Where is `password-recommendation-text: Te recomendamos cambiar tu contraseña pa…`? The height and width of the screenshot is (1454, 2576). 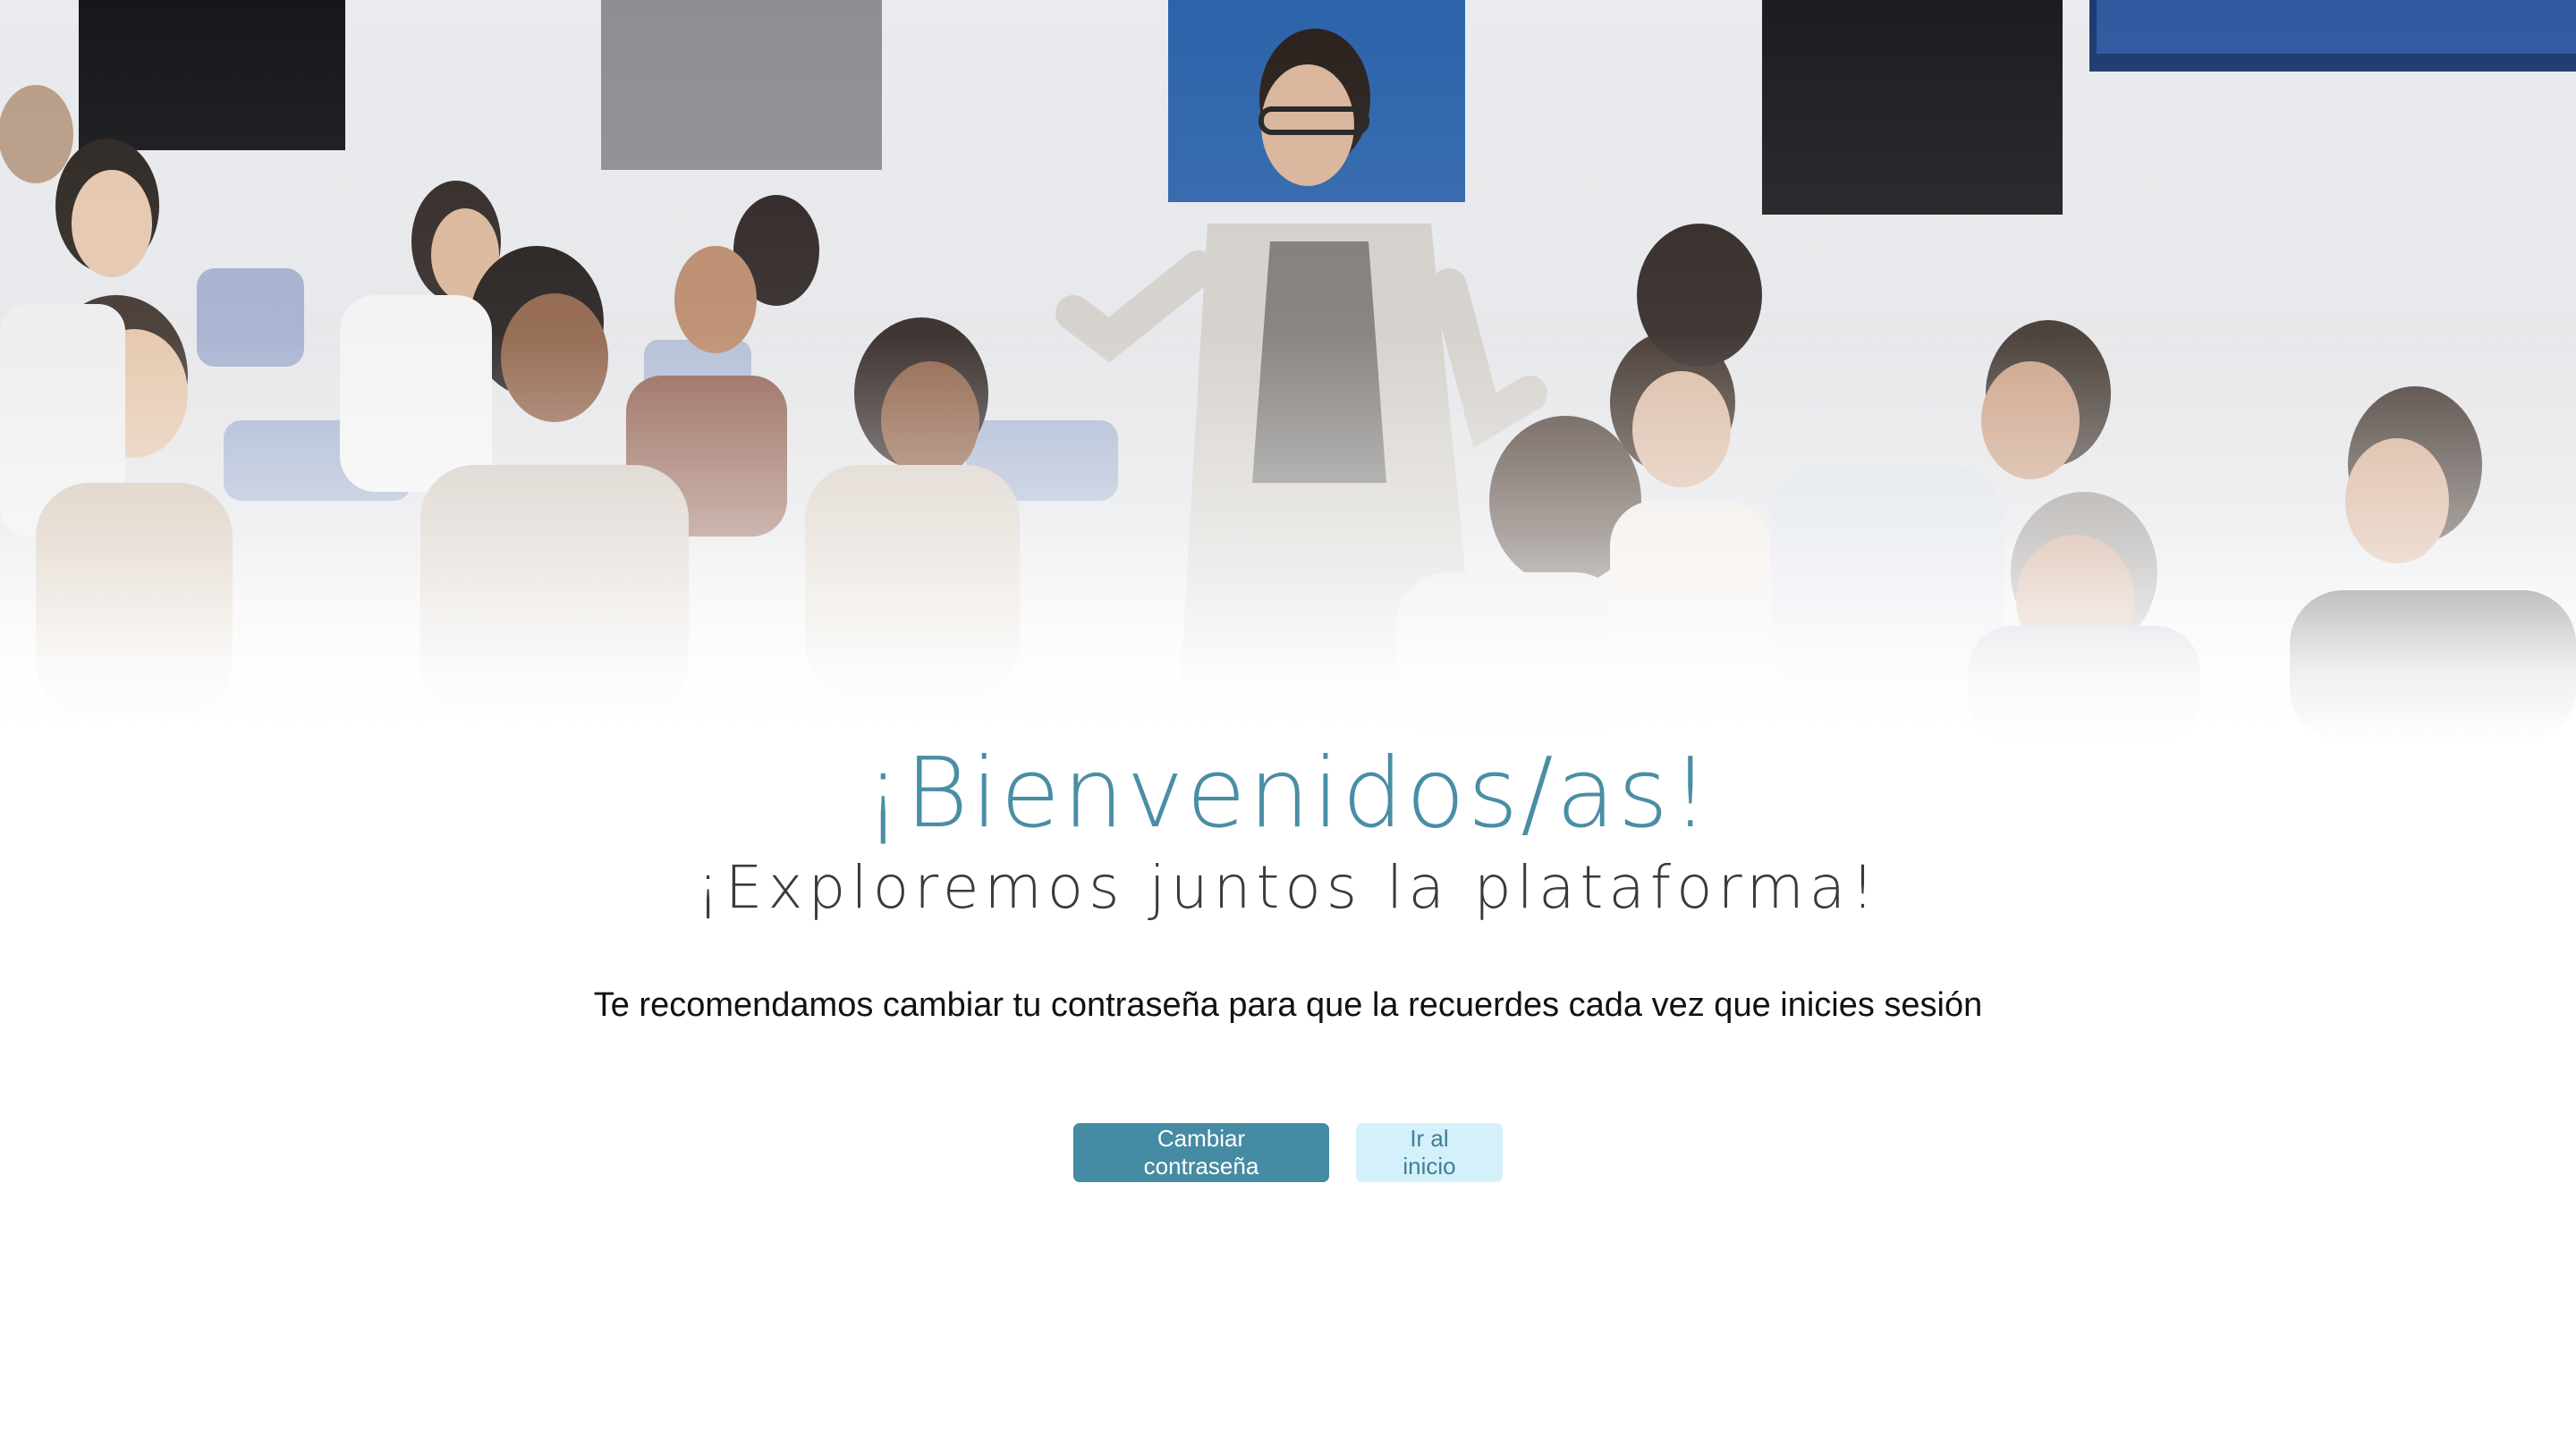
password-recommendation-text: Te recomendamos cambiar tu contraseña pa… is located at coordinates (1288, 1005).